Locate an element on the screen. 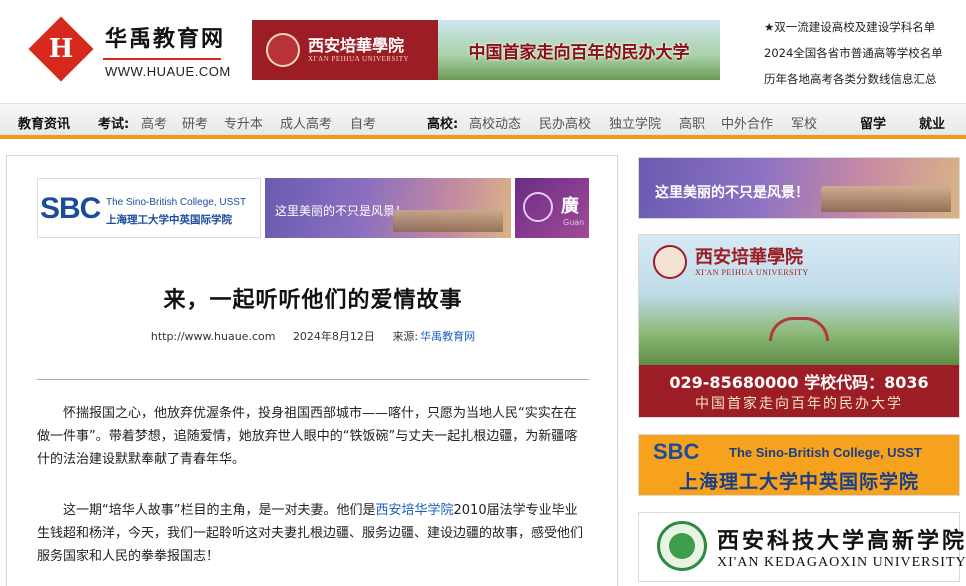 The height and width of the screenshot is (586, 966). header-link-double-first-class: ★双一流建设高校及建设学科名单 is located at coordinates (859, 27).